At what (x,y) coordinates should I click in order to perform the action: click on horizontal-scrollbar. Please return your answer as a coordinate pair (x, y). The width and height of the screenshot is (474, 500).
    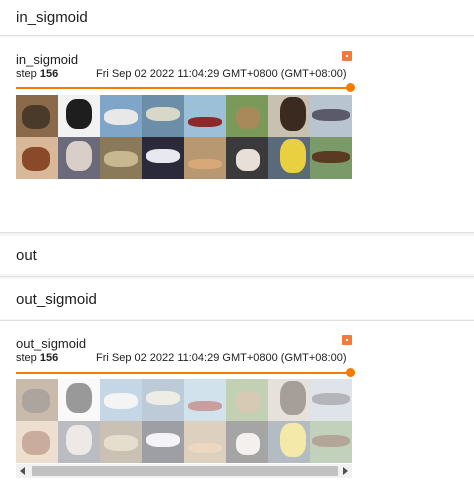
    Looking at the image, I should click on (184, 471).